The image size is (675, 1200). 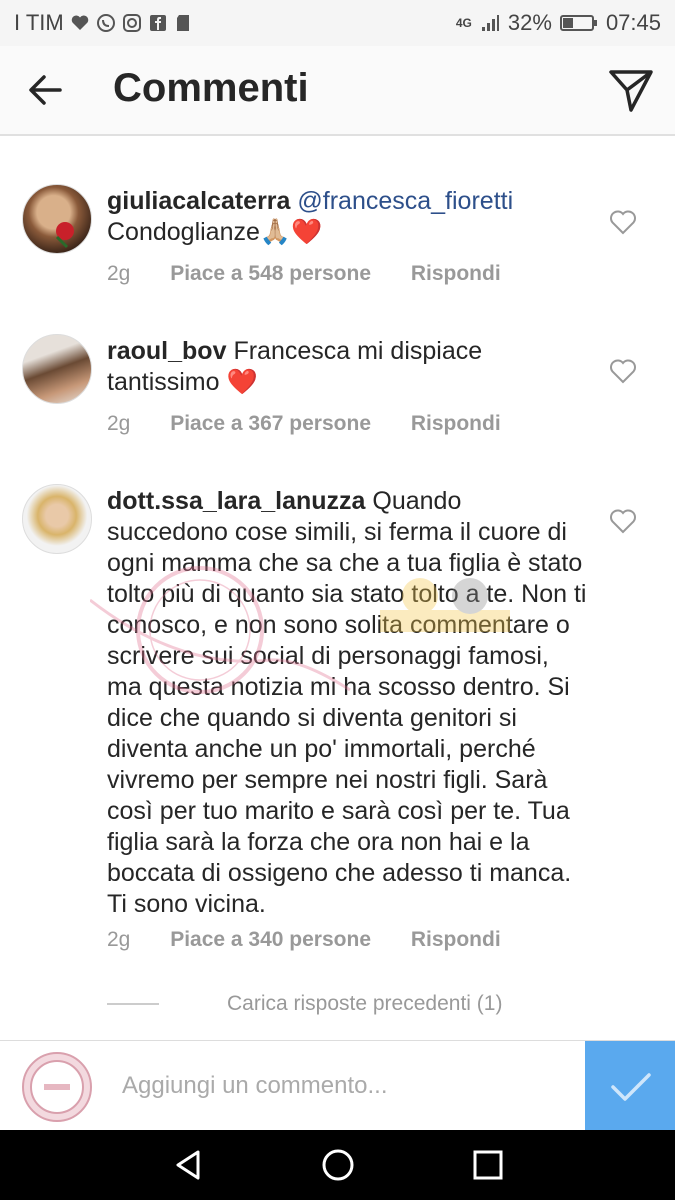 I want to click on comment-likes: Piace a 367 persone, so click(x=270, y=423).